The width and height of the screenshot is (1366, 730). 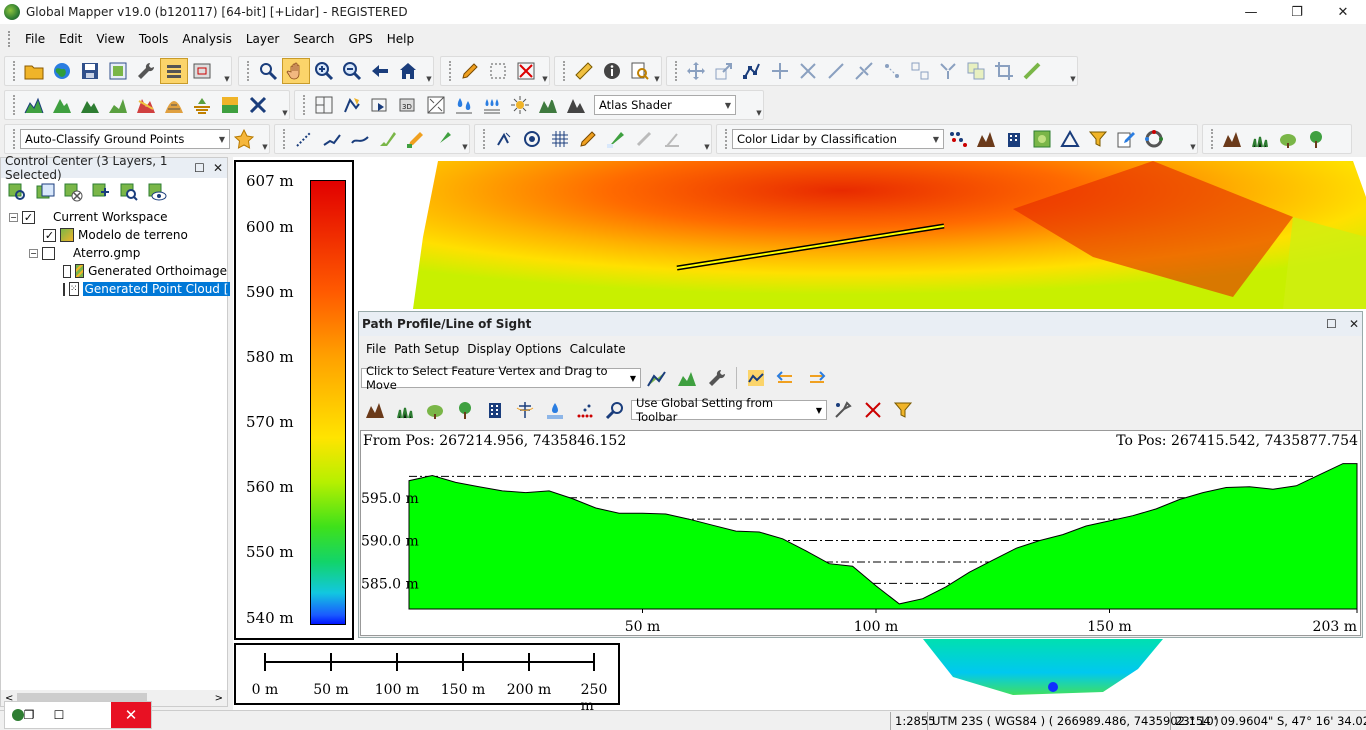 I want to click on menu-layer: Layer, so click(x=262, y=39).